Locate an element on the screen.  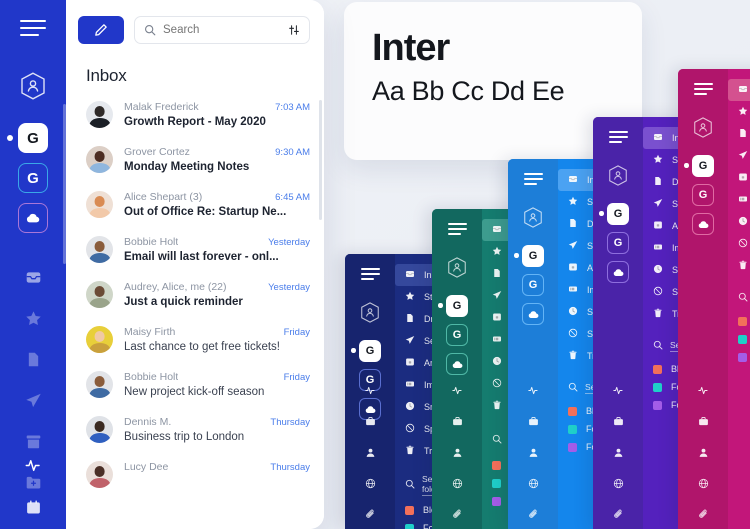
account-switcher: G G is located at coordinates (27, 178).